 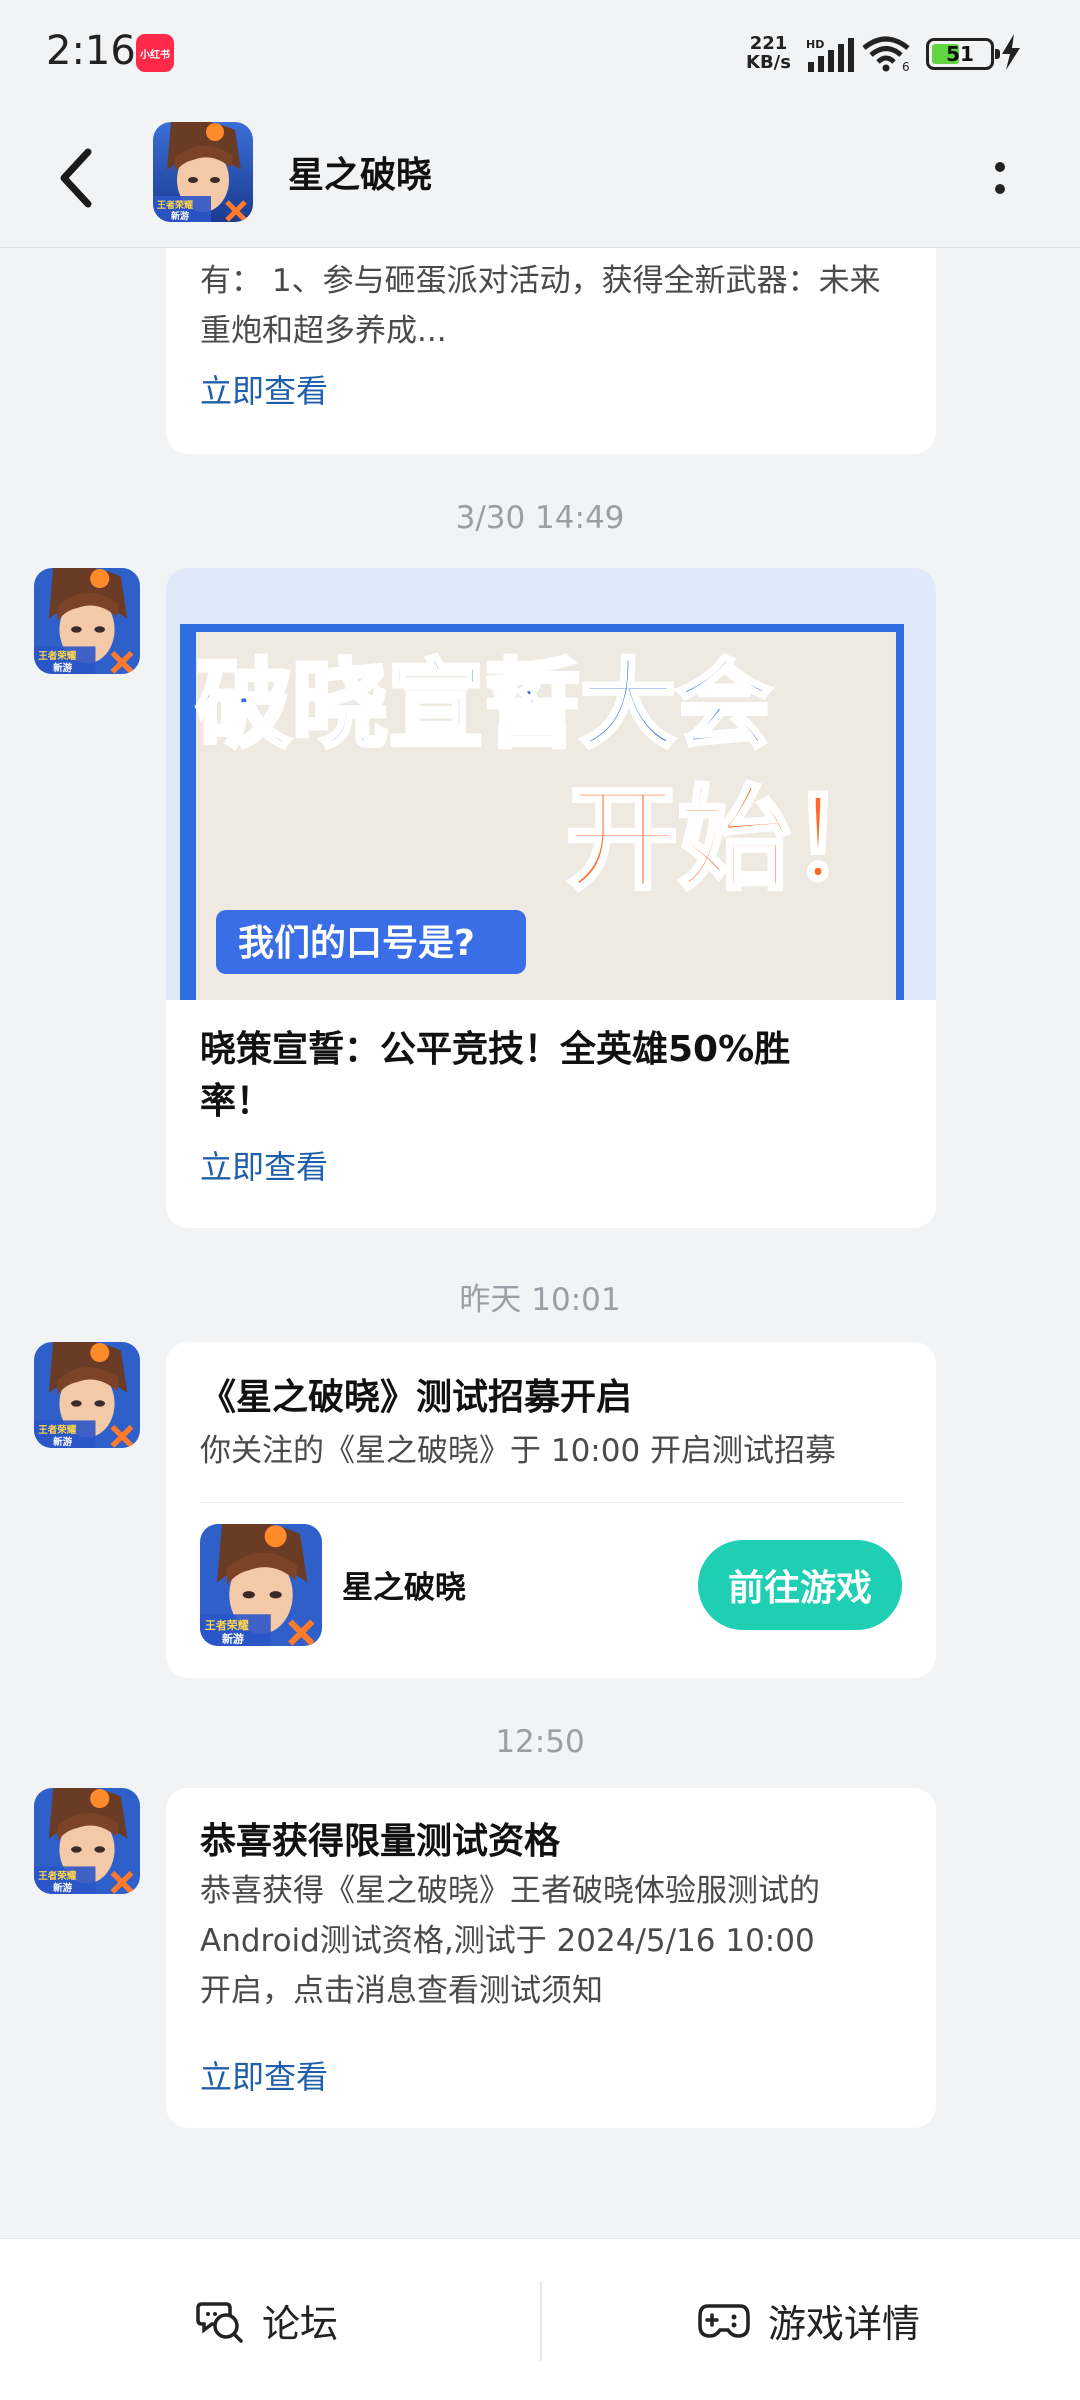 I want to click on bottom-bar: 论坛 游戏详情, so click(x=540, y=2319).